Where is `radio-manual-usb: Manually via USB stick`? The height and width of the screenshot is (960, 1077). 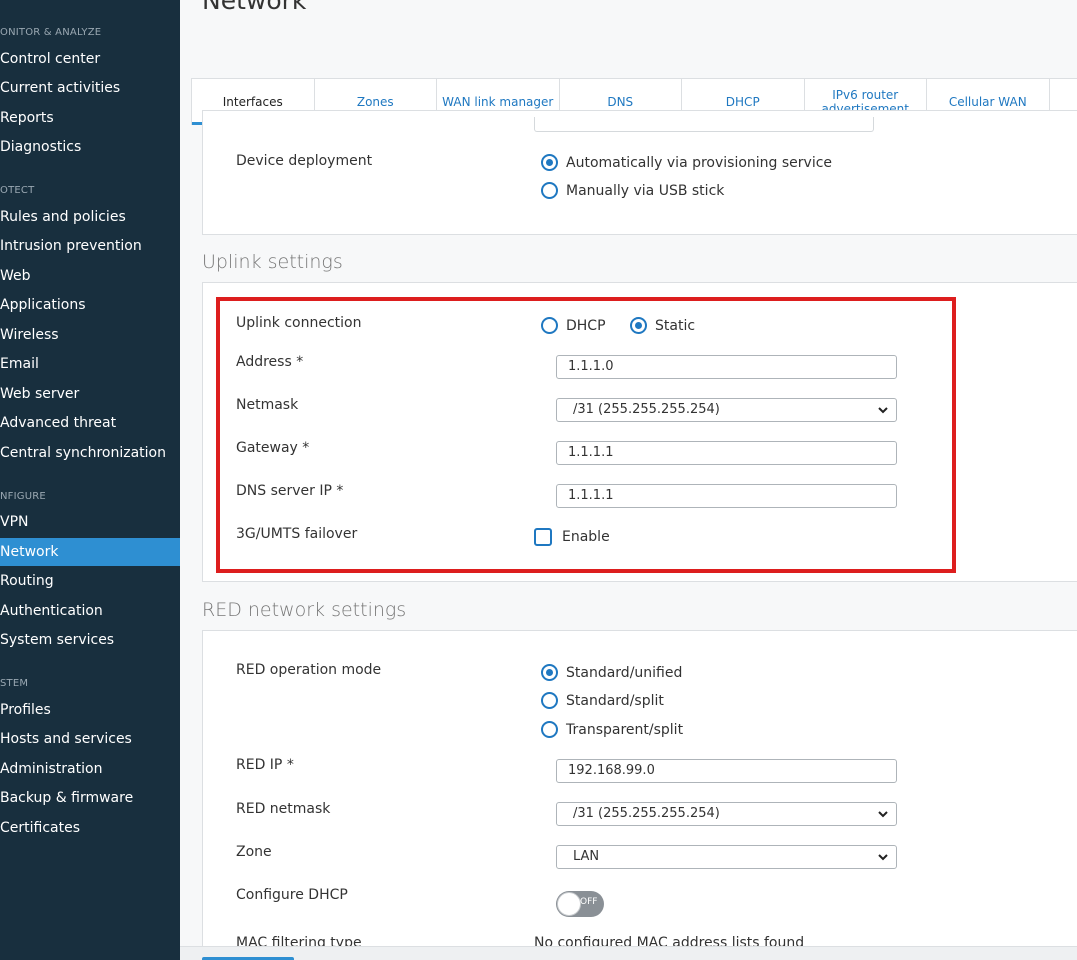
radio-manual-usb: Manually via USB stick is located at coordinates (632, 190).